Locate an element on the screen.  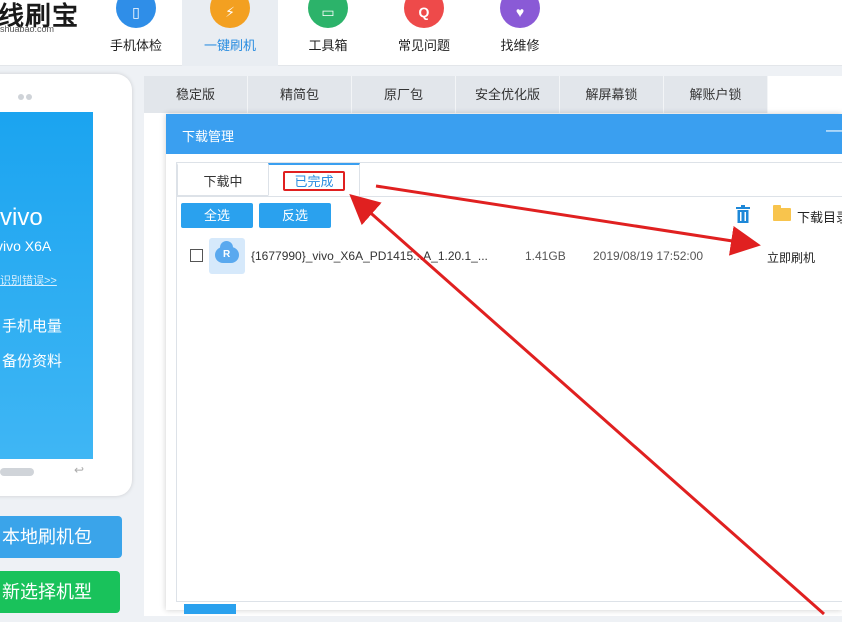
nav-one-click-flash: ⚡ 一键刷机 is located at coordinates (230, 33).